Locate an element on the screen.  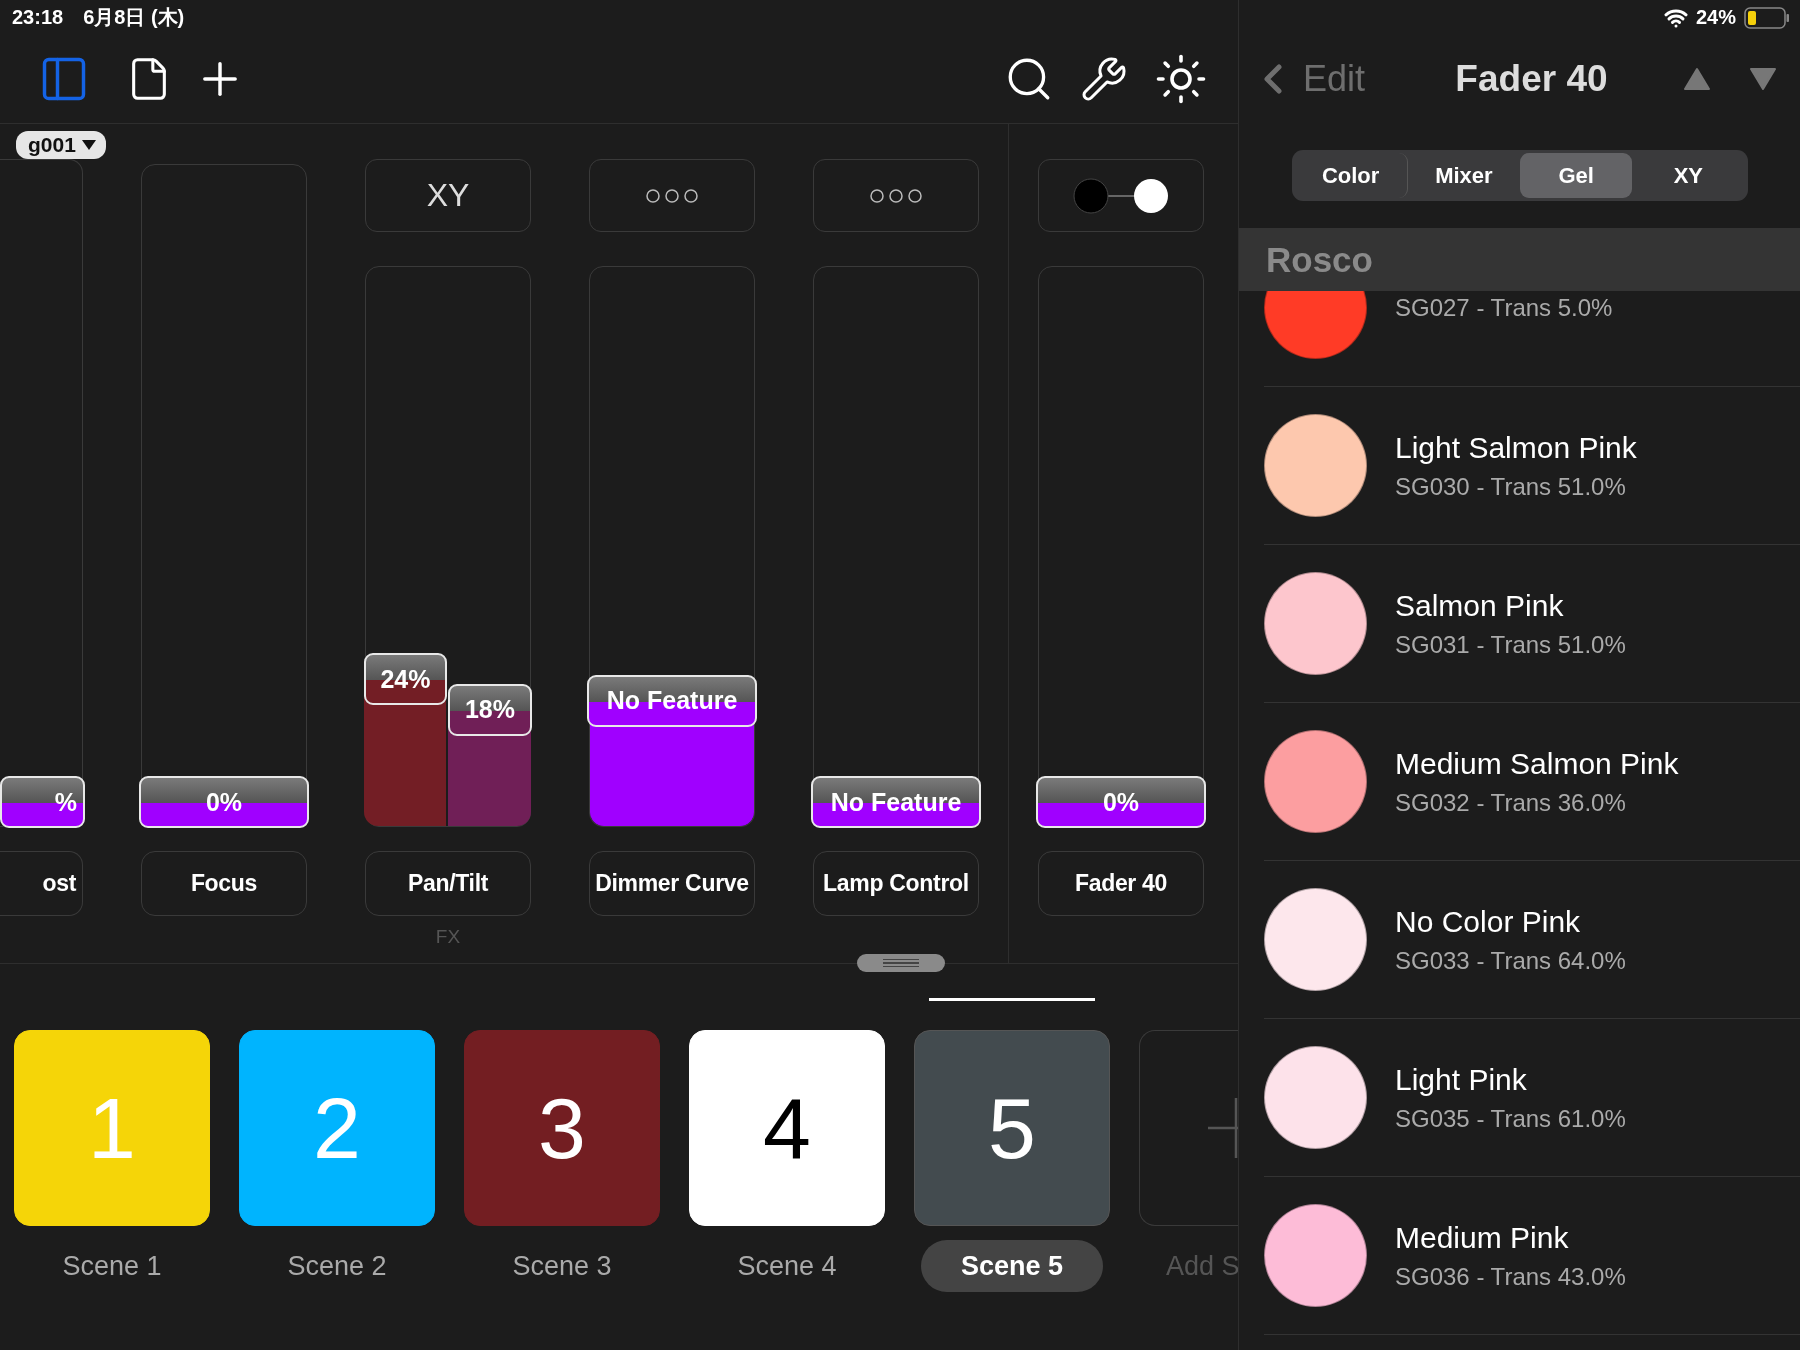
caret-icon is located at coordinates (88, 145).